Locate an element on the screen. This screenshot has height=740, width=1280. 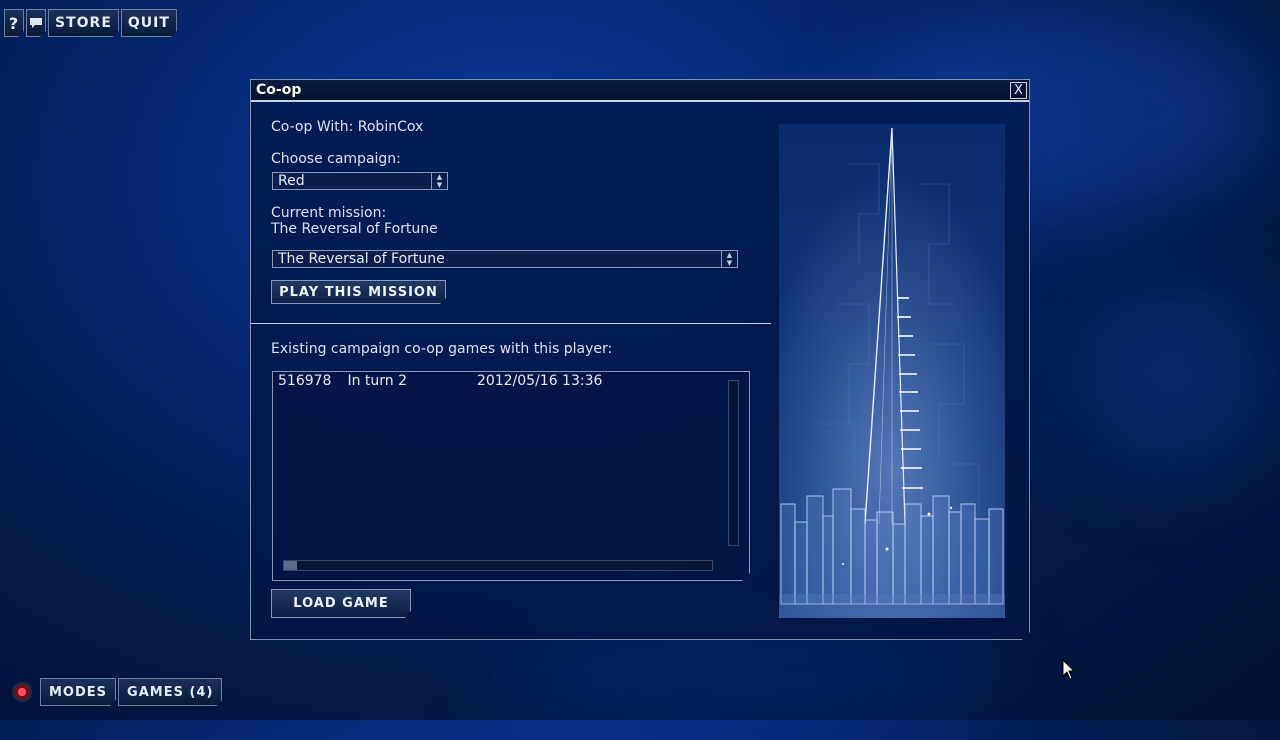
bottom-toolbar: MODES GAMES (4) is located at coordinates (117, 692).